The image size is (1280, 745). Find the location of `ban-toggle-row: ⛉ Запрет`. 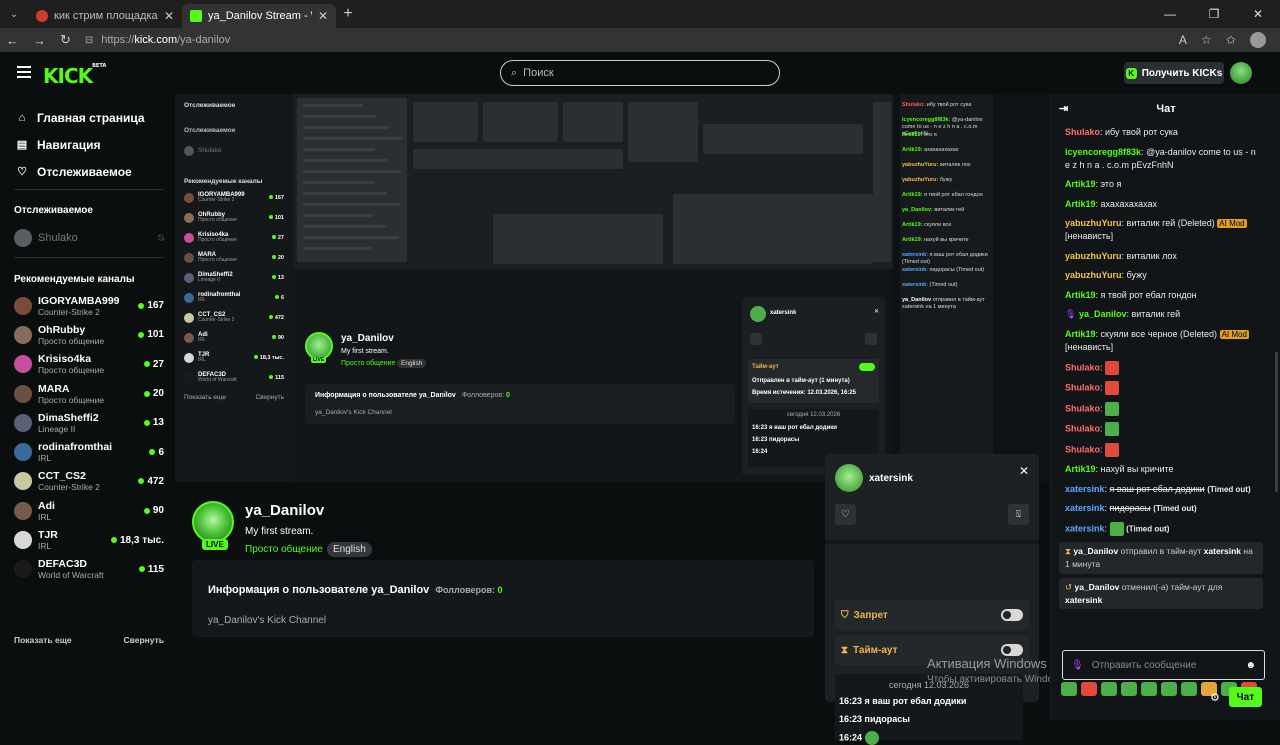

ban-toggle-row: ⛉ Запрет is located at coordinates (932, 615).